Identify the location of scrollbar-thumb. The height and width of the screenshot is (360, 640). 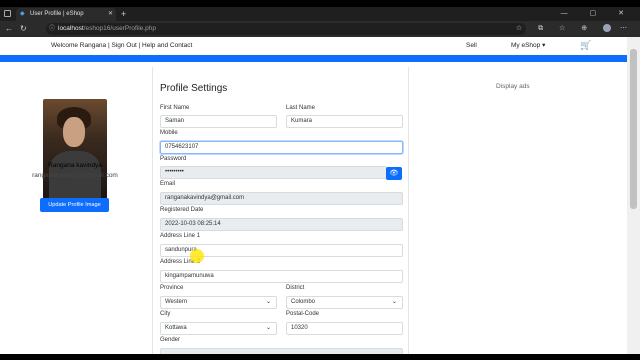
(633, 129).